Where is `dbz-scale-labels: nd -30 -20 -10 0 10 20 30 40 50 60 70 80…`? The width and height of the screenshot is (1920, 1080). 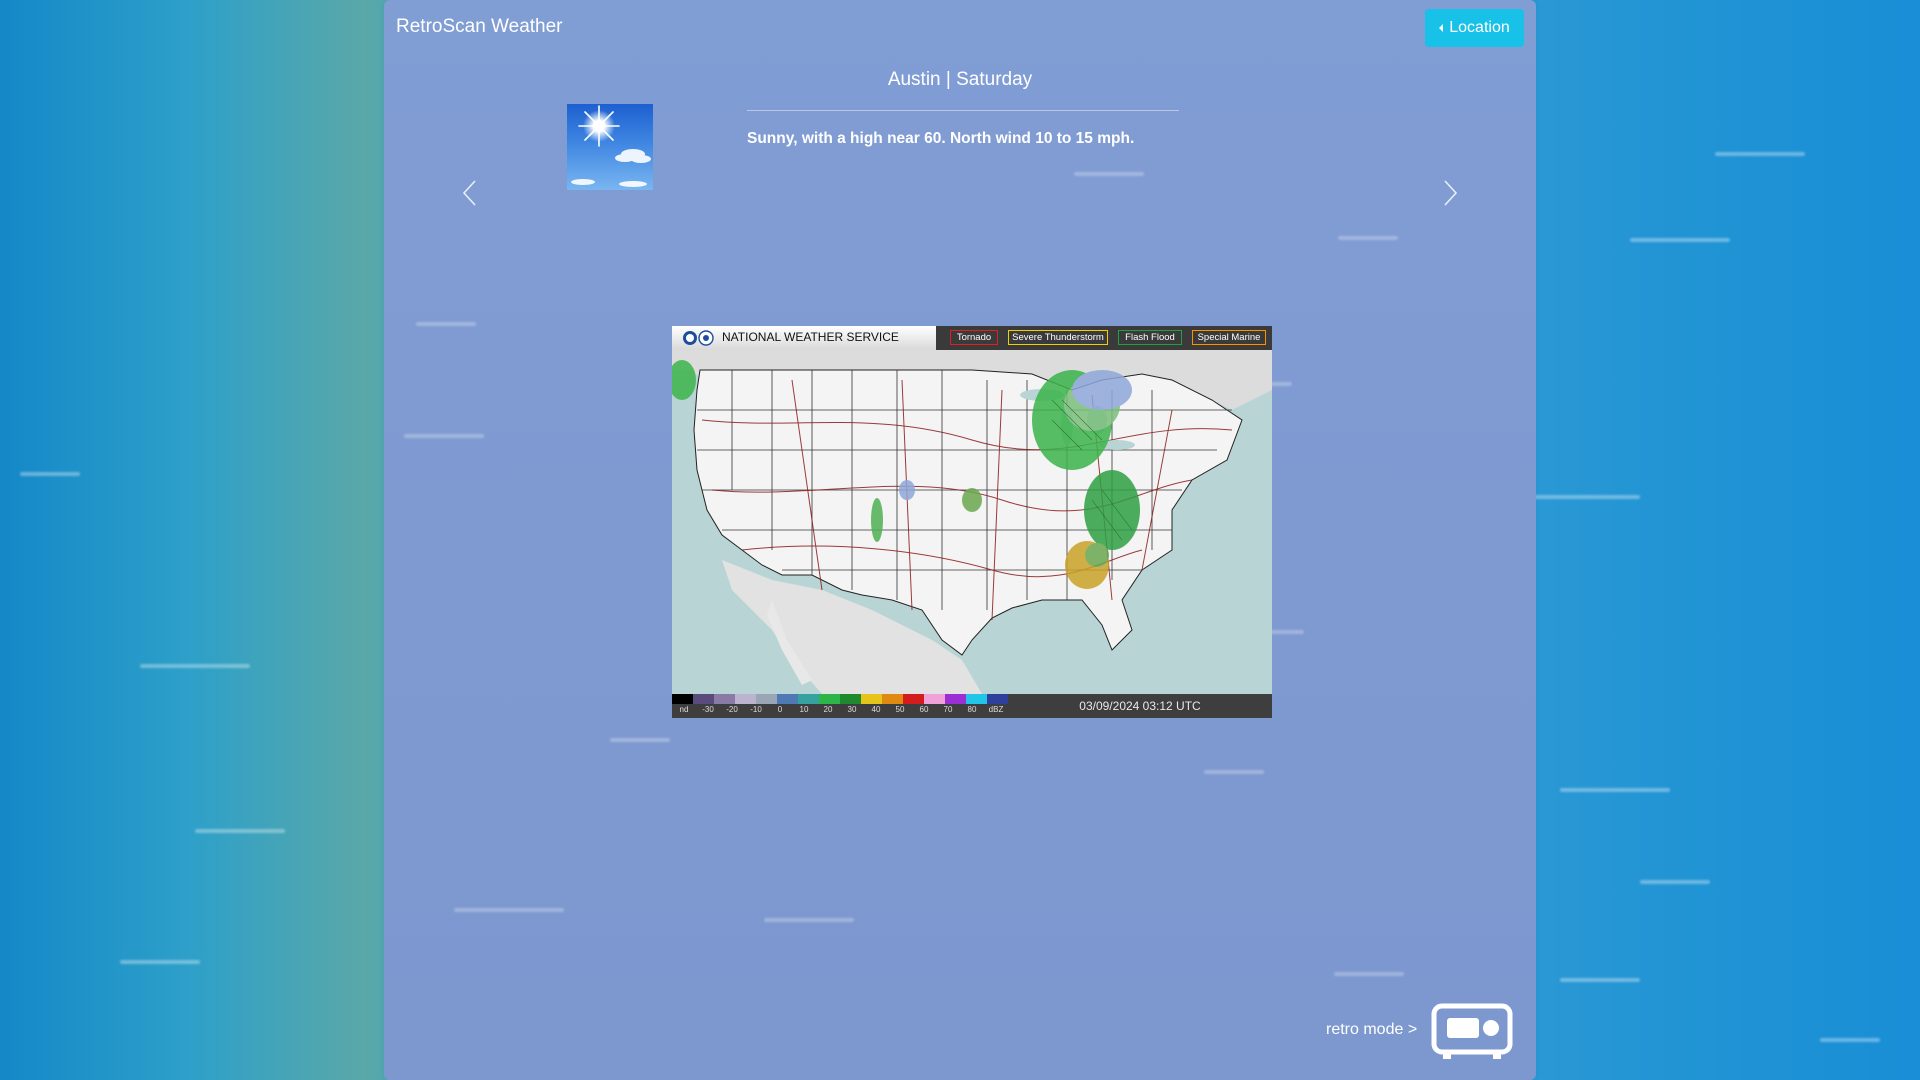
dbz-scale-labels: nd -30 -20 -10 0 10 20 30 40 50 60 70 80… is located at coordinates (840, 711).